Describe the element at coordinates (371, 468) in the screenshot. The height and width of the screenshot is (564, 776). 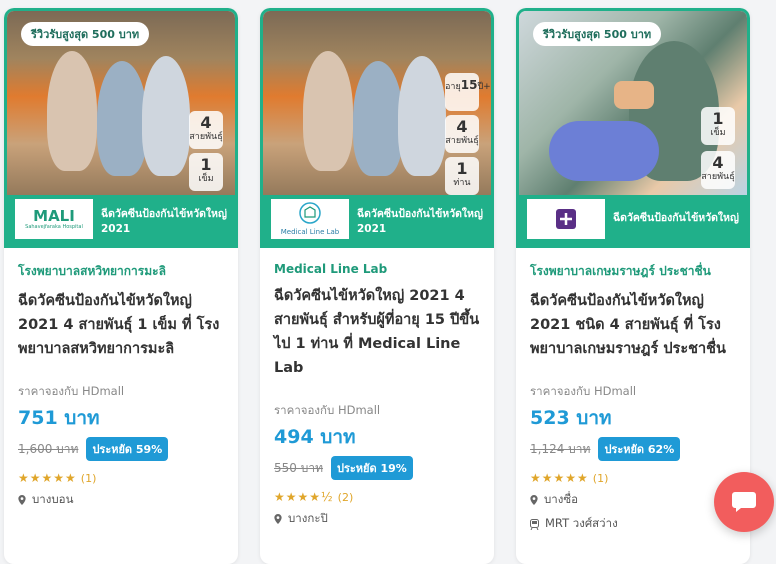
I see `discount-badge: ประหยัด 19%` at that location.